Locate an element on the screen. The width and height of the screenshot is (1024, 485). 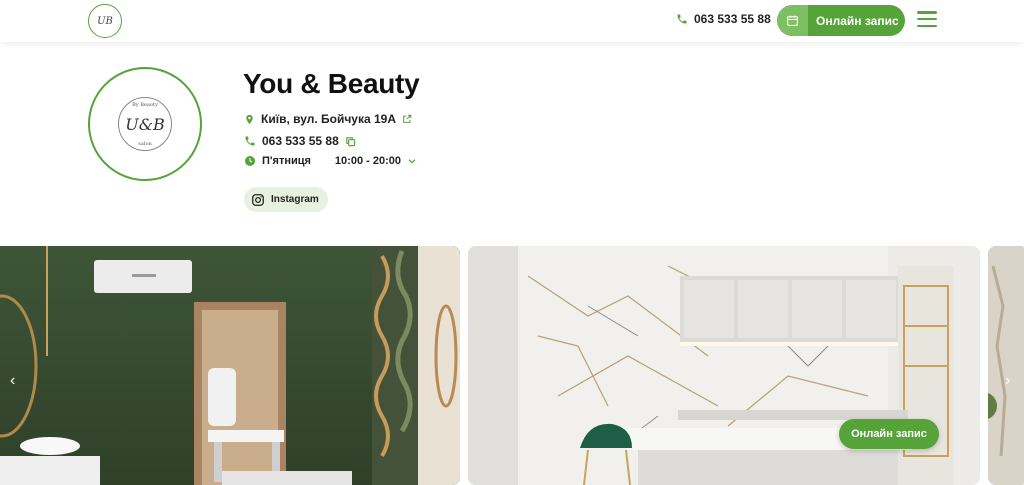
gallery-photo-partial is located at coordinates (1006, 365).